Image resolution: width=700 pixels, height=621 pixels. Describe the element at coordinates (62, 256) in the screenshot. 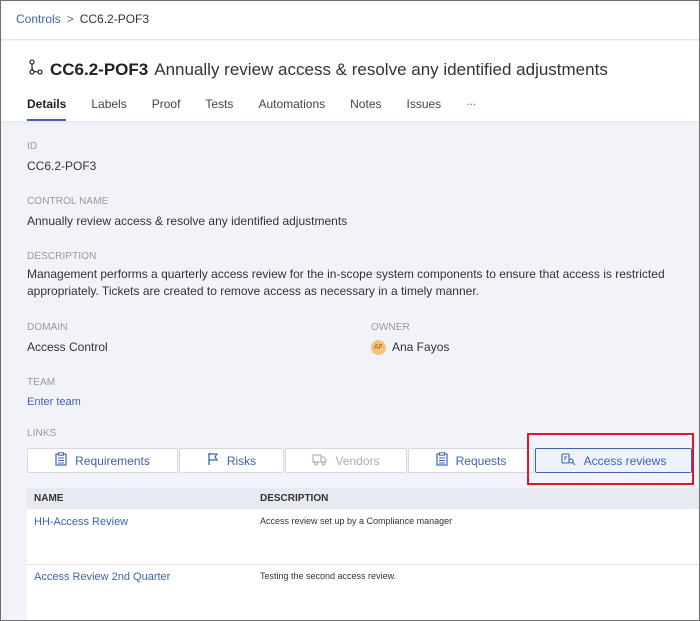

I see `description-label: DESCRIPTION` at that location.